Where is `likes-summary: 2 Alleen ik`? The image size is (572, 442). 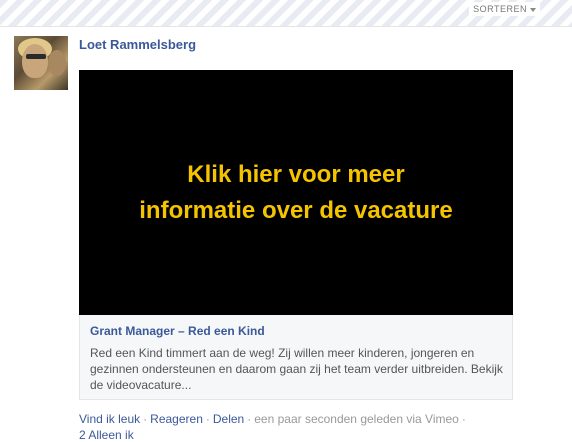 likes-summary: 2 Alleen ik is located at coordinates (106, 435).